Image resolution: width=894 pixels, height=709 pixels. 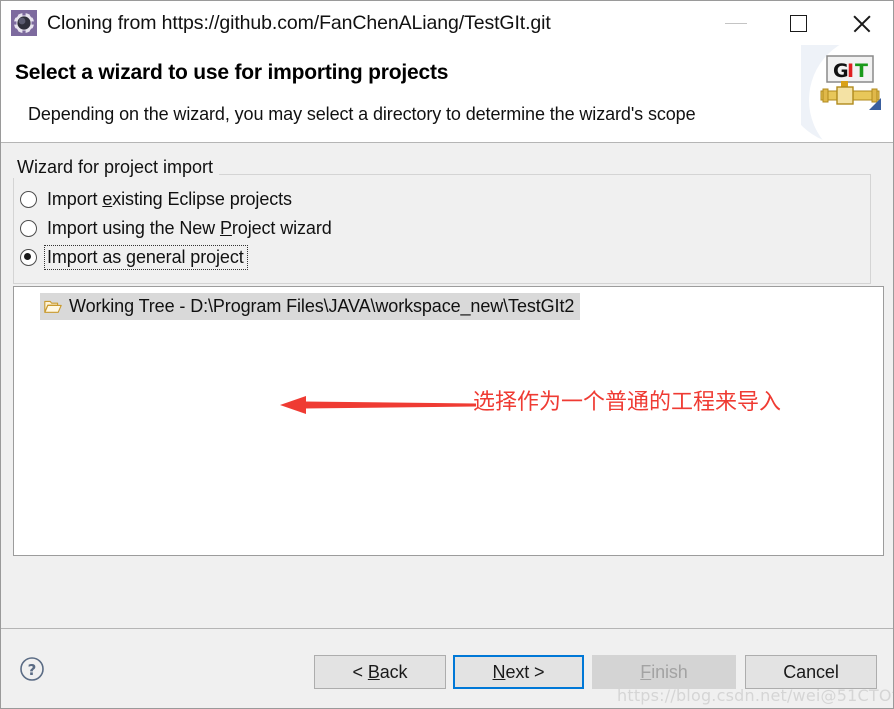 I want to click on minimize-icon, so click(x=735, y=23).